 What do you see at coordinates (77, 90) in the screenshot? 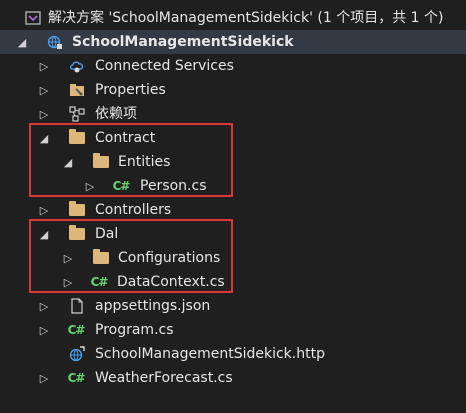
I see `properties-folder-icon` at bounding box center [77, 90].